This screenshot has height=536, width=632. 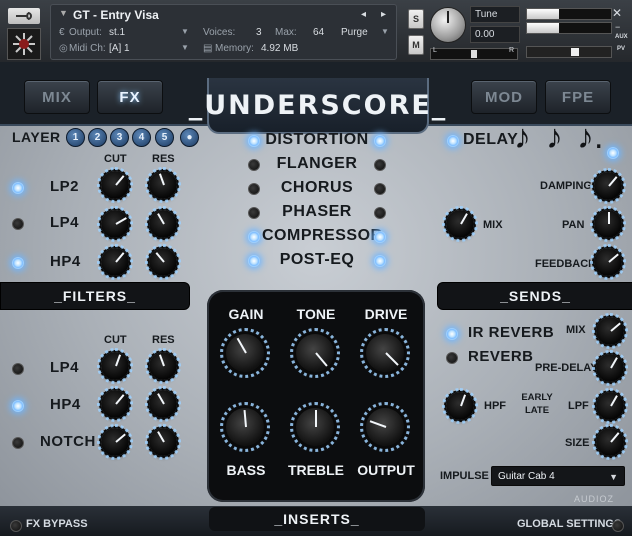 What do you see at coordinates (254, 165) in the screenshot?
I see `fx-flanger-led-left` at bounding box center [254, 165].